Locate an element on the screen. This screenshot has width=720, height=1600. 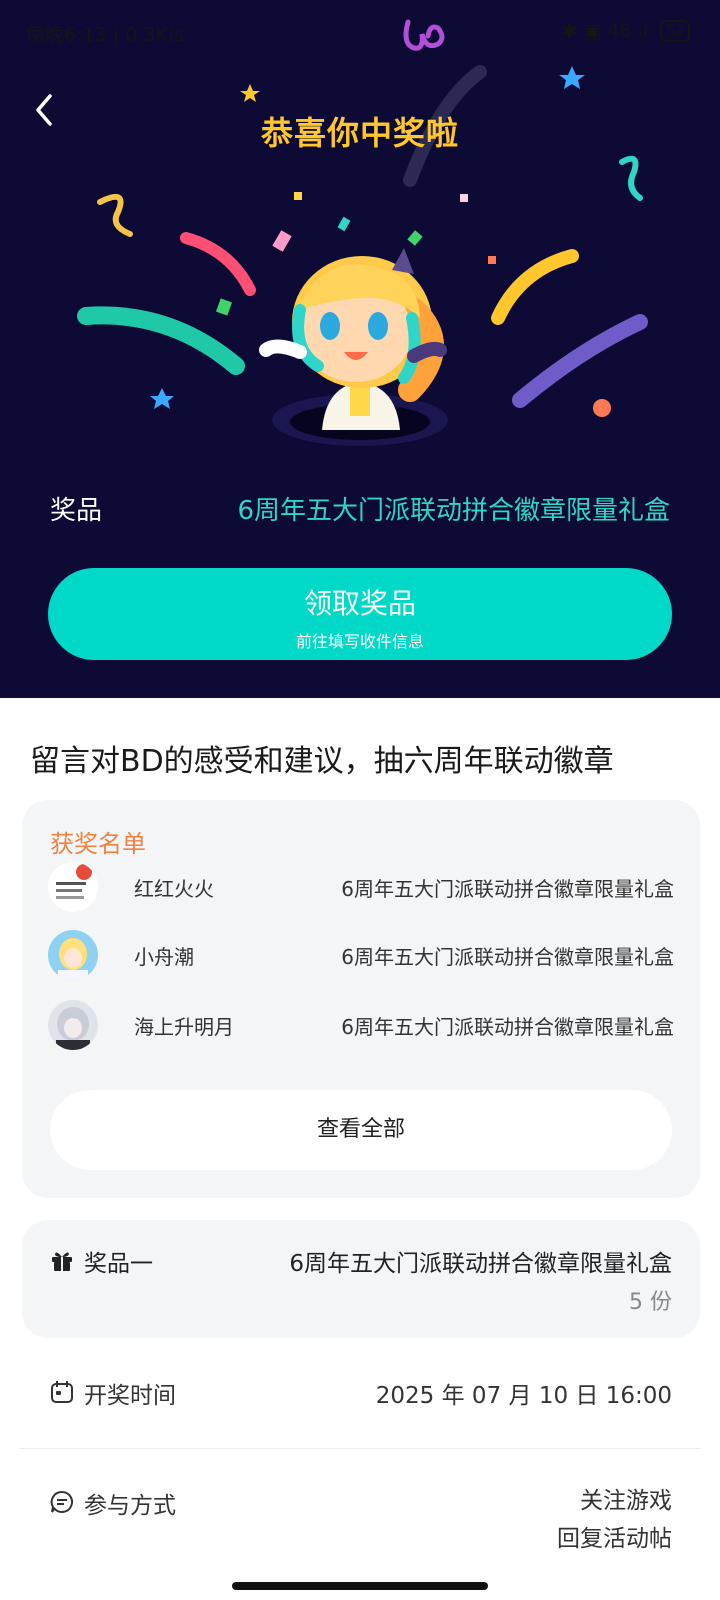
divider is located at coordinates (360, 1448).